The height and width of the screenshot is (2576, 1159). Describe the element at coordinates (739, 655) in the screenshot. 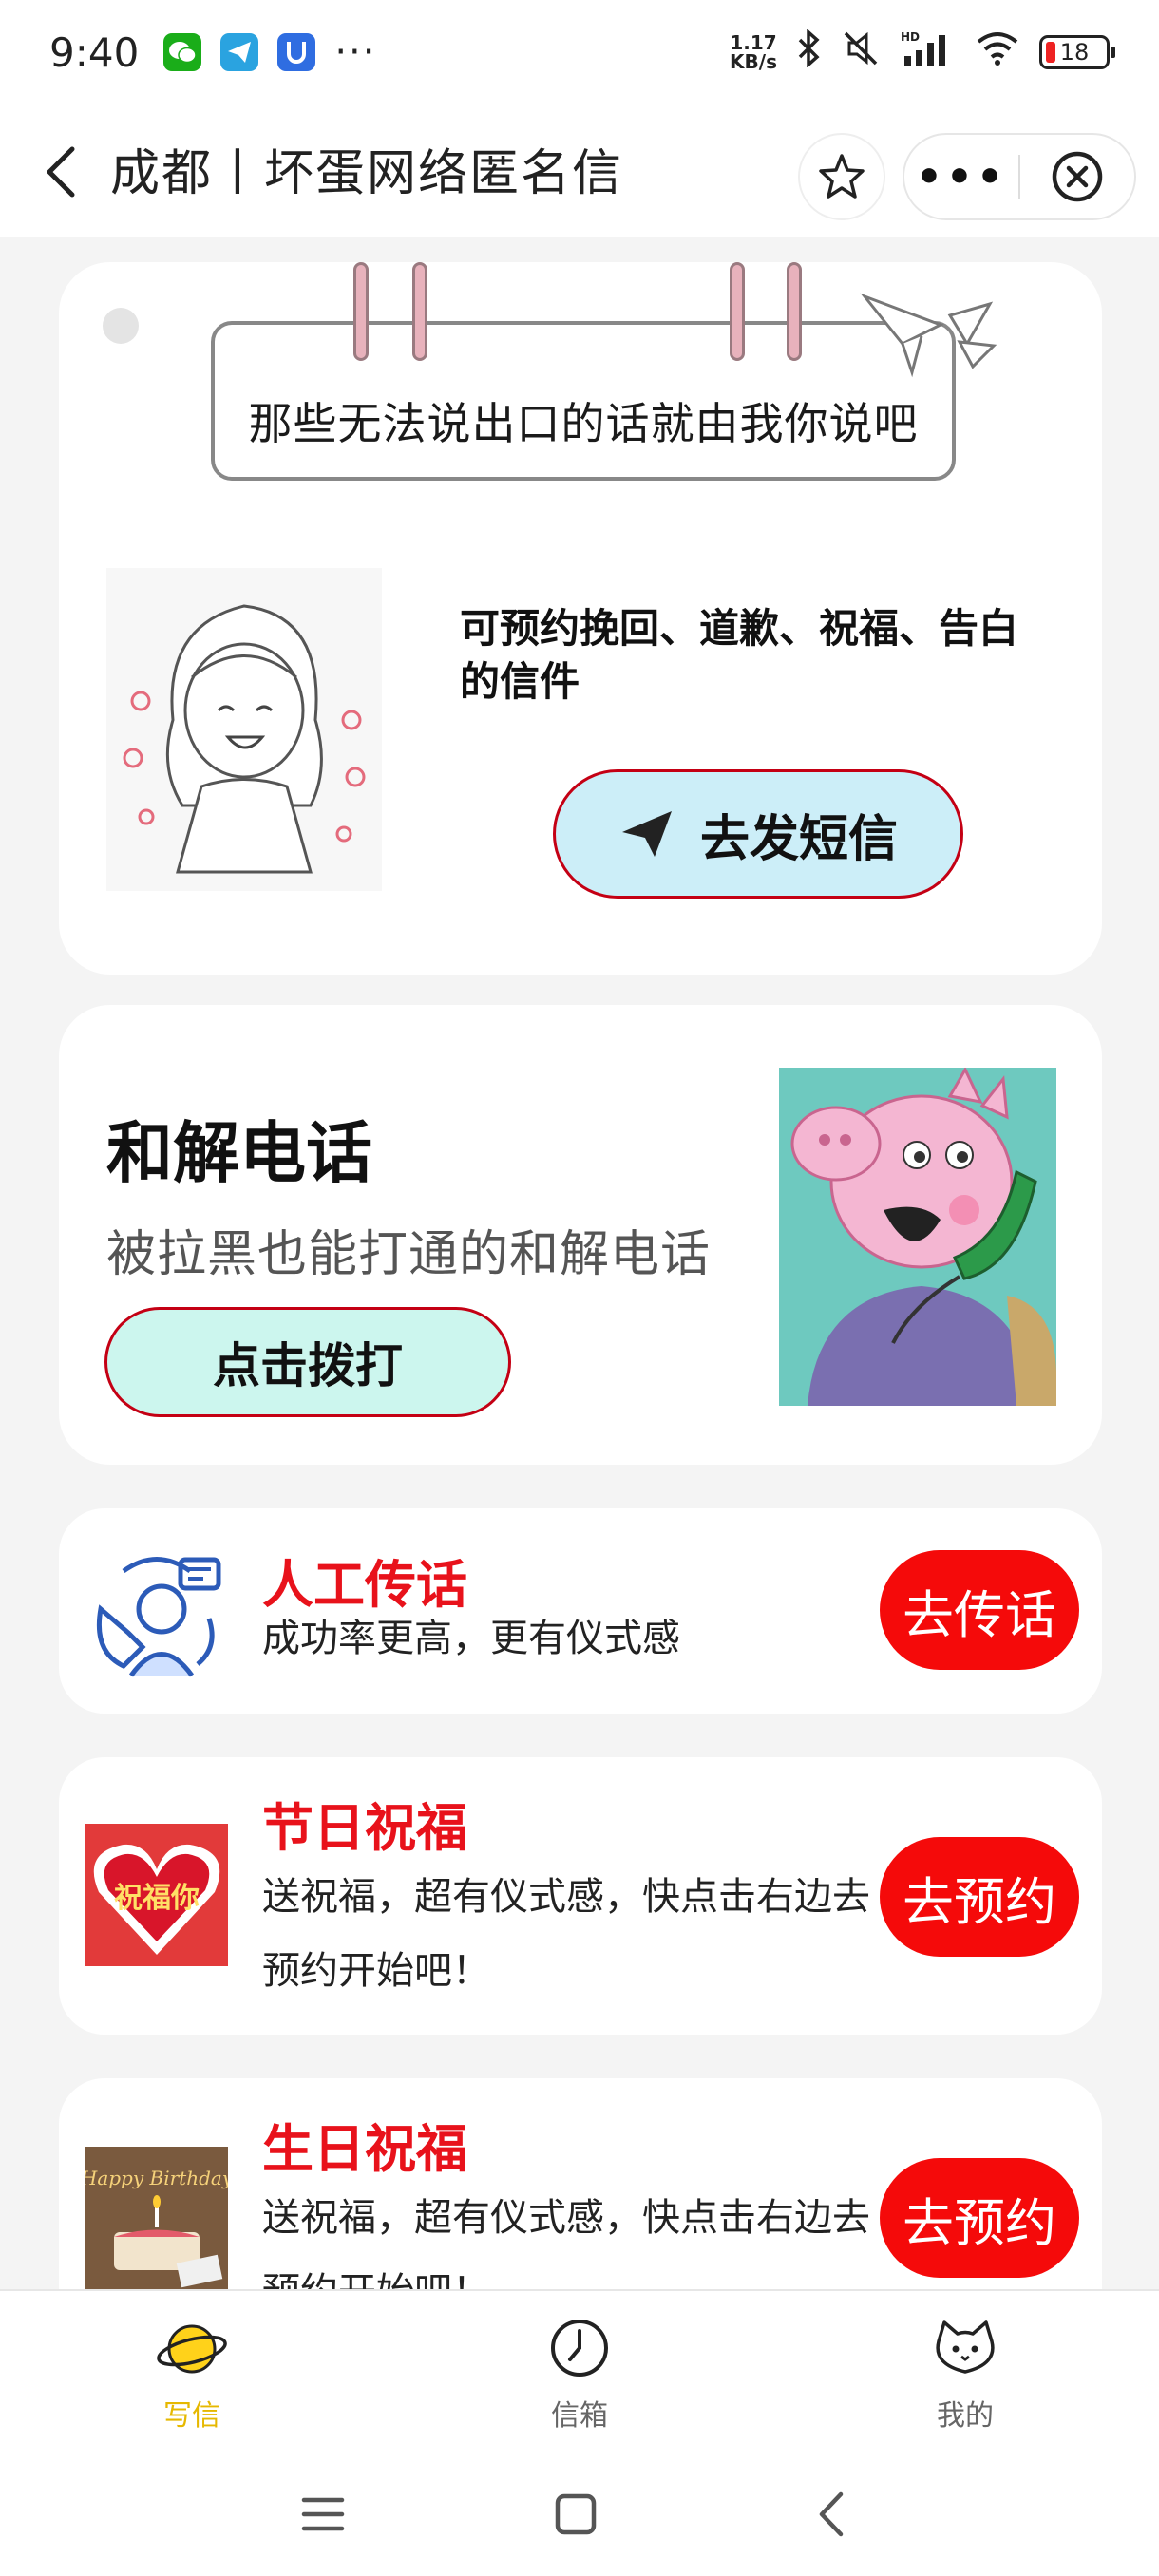

I see `letter-description: 可预约挽回、道歉、祝福、告白的信件` at that location.